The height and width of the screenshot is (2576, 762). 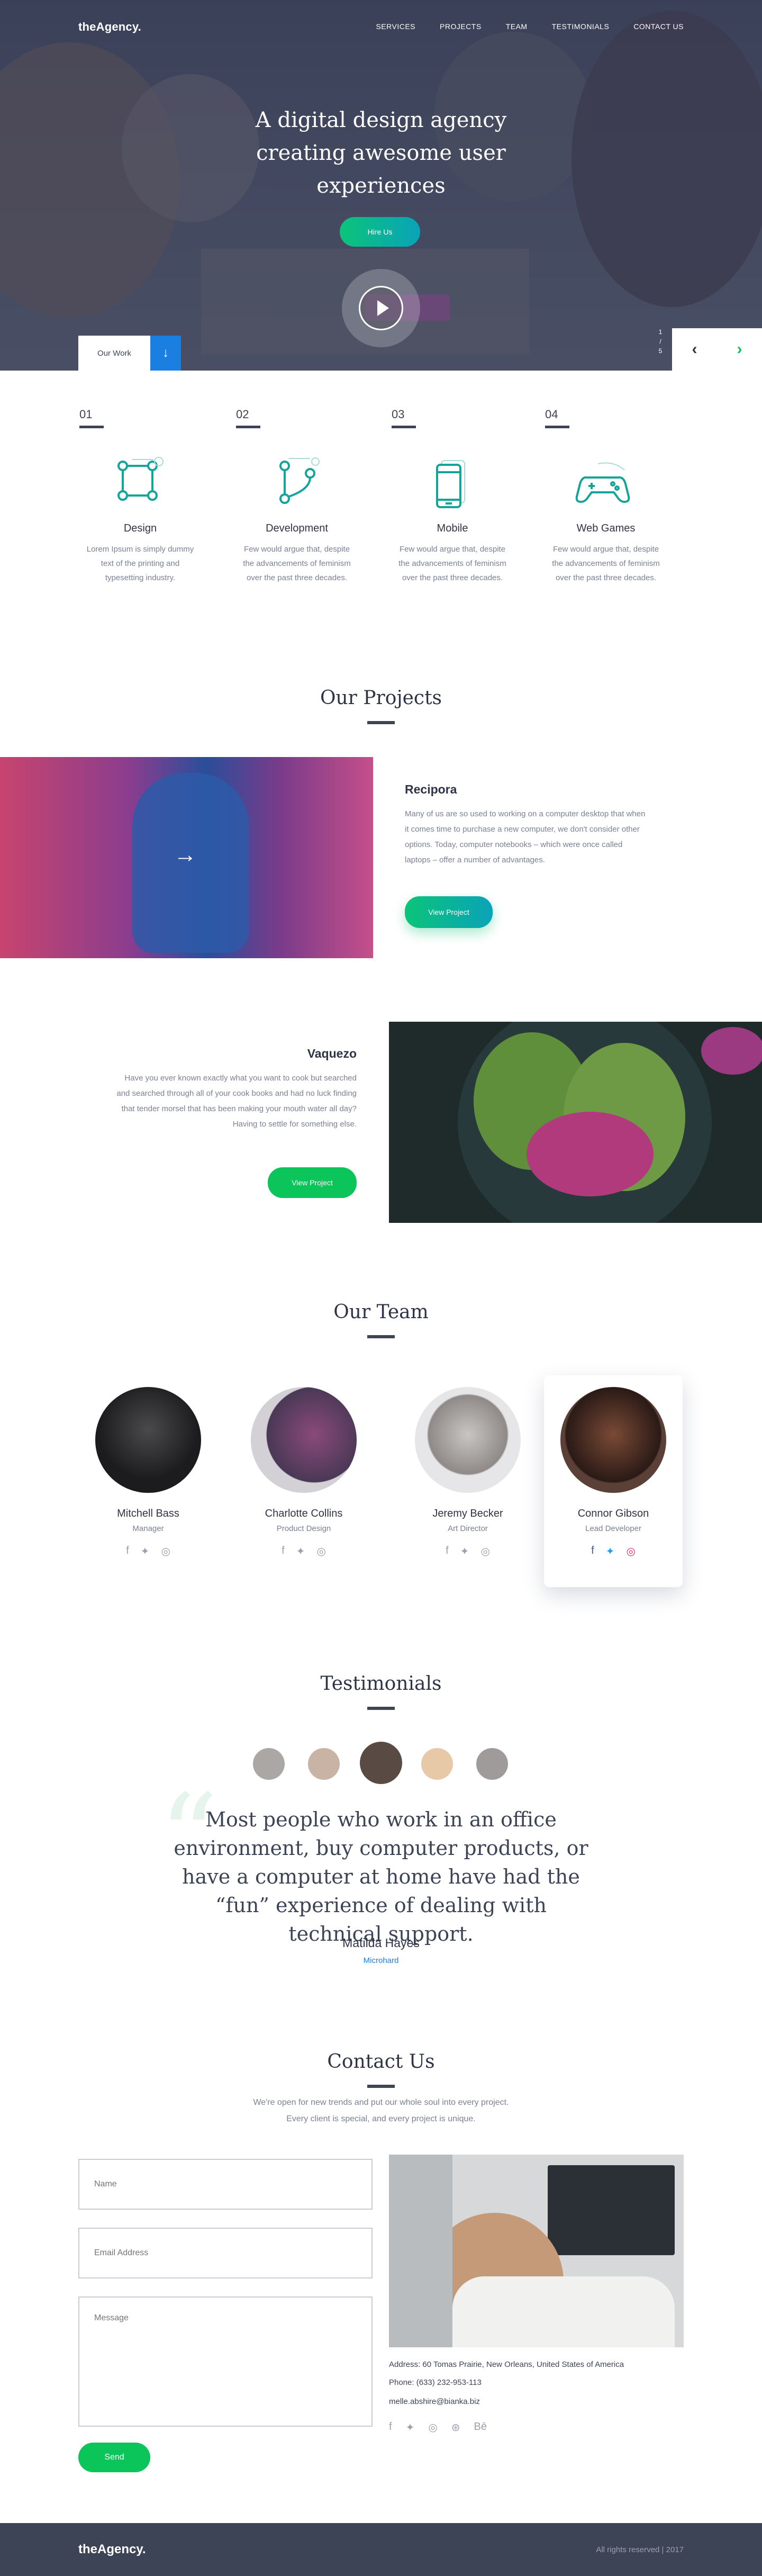 I want to click on site-logo: theAgency., so click(x=109, y=27).